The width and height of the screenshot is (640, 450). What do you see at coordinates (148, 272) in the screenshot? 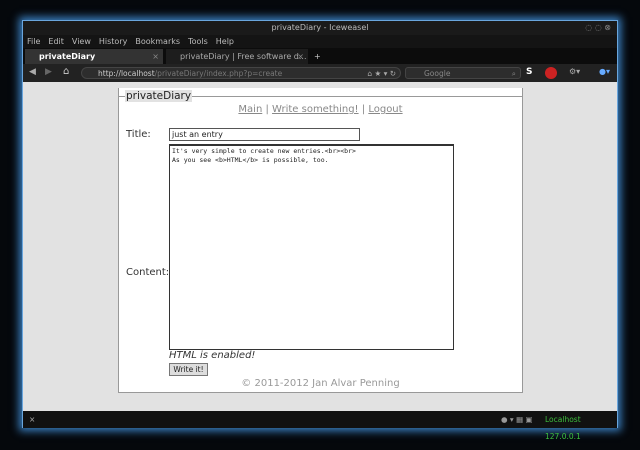
I see `content-label: Content:` at bounding box center [148, 272].